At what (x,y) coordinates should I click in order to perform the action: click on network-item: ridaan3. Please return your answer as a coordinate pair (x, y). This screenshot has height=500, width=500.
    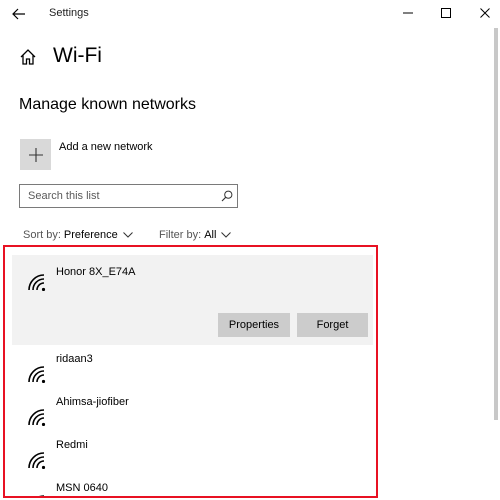
    Looking at the image, I should click on (192, 367).